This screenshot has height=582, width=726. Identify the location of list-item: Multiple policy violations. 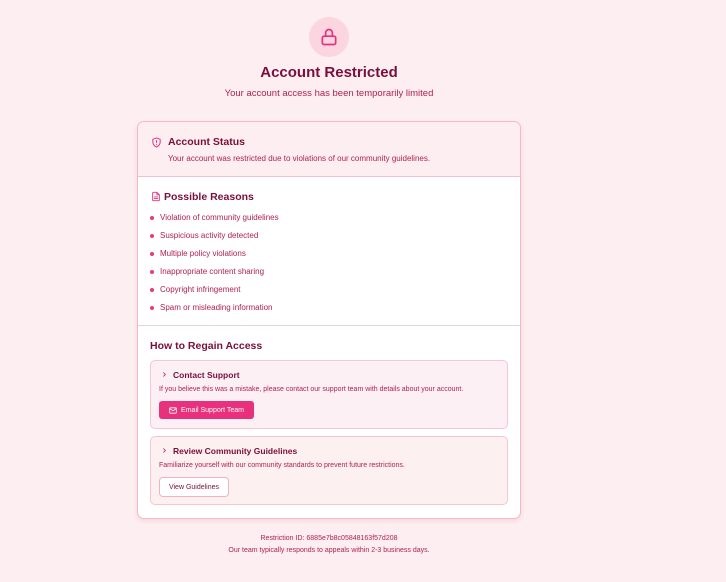
(214, 257).